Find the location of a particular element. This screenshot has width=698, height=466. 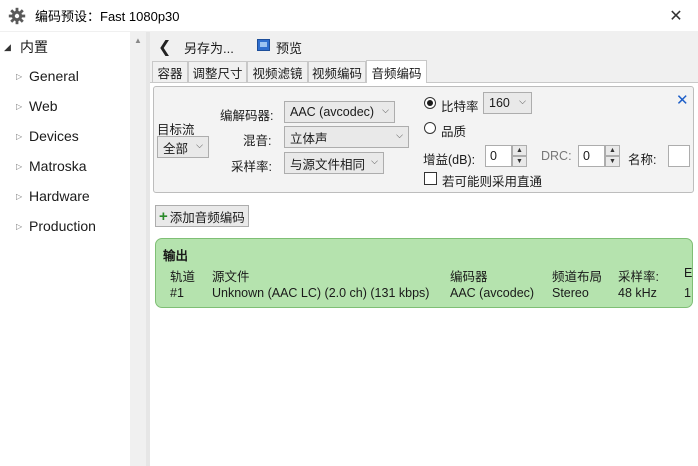

tab-bar: 容器 调整尺寸 视频滤镜 视频编码 音频编码 is located at coordinates (424, 71).